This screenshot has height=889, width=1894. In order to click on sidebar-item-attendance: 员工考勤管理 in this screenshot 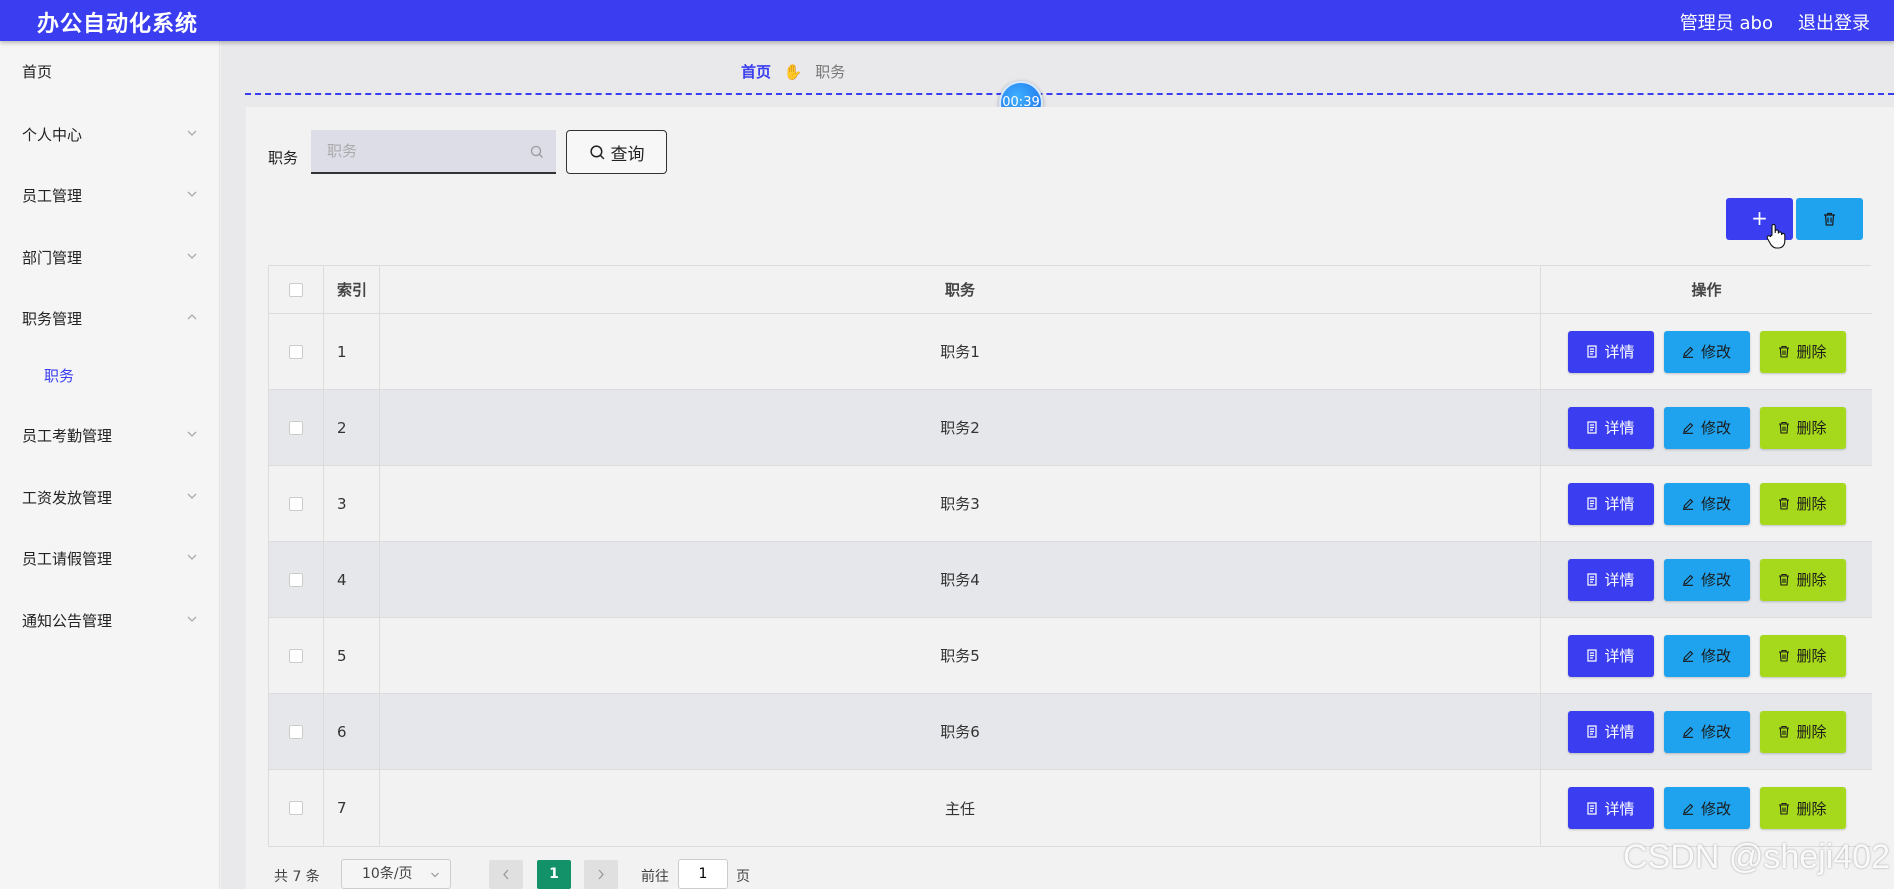, I will do `click(110, 435)`.